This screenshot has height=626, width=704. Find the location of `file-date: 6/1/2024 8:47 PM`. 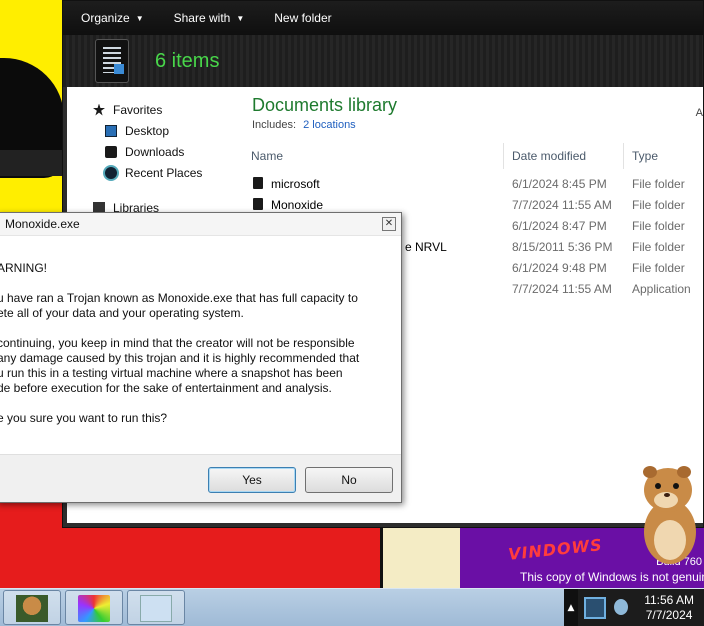

file-date: 6/1/2024 8:47 PM is located at coordinates (559, 226).